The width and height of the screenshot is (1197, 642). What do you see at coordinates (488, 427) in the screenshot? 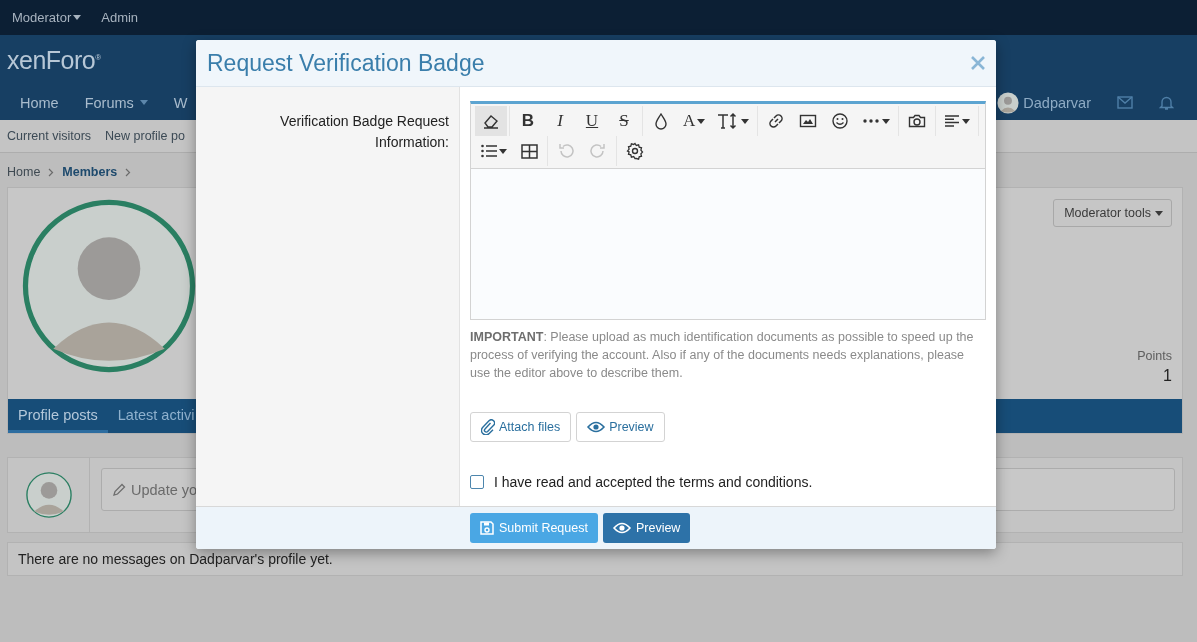
I see `paperclip-icon` at bounding box center [488, 427].